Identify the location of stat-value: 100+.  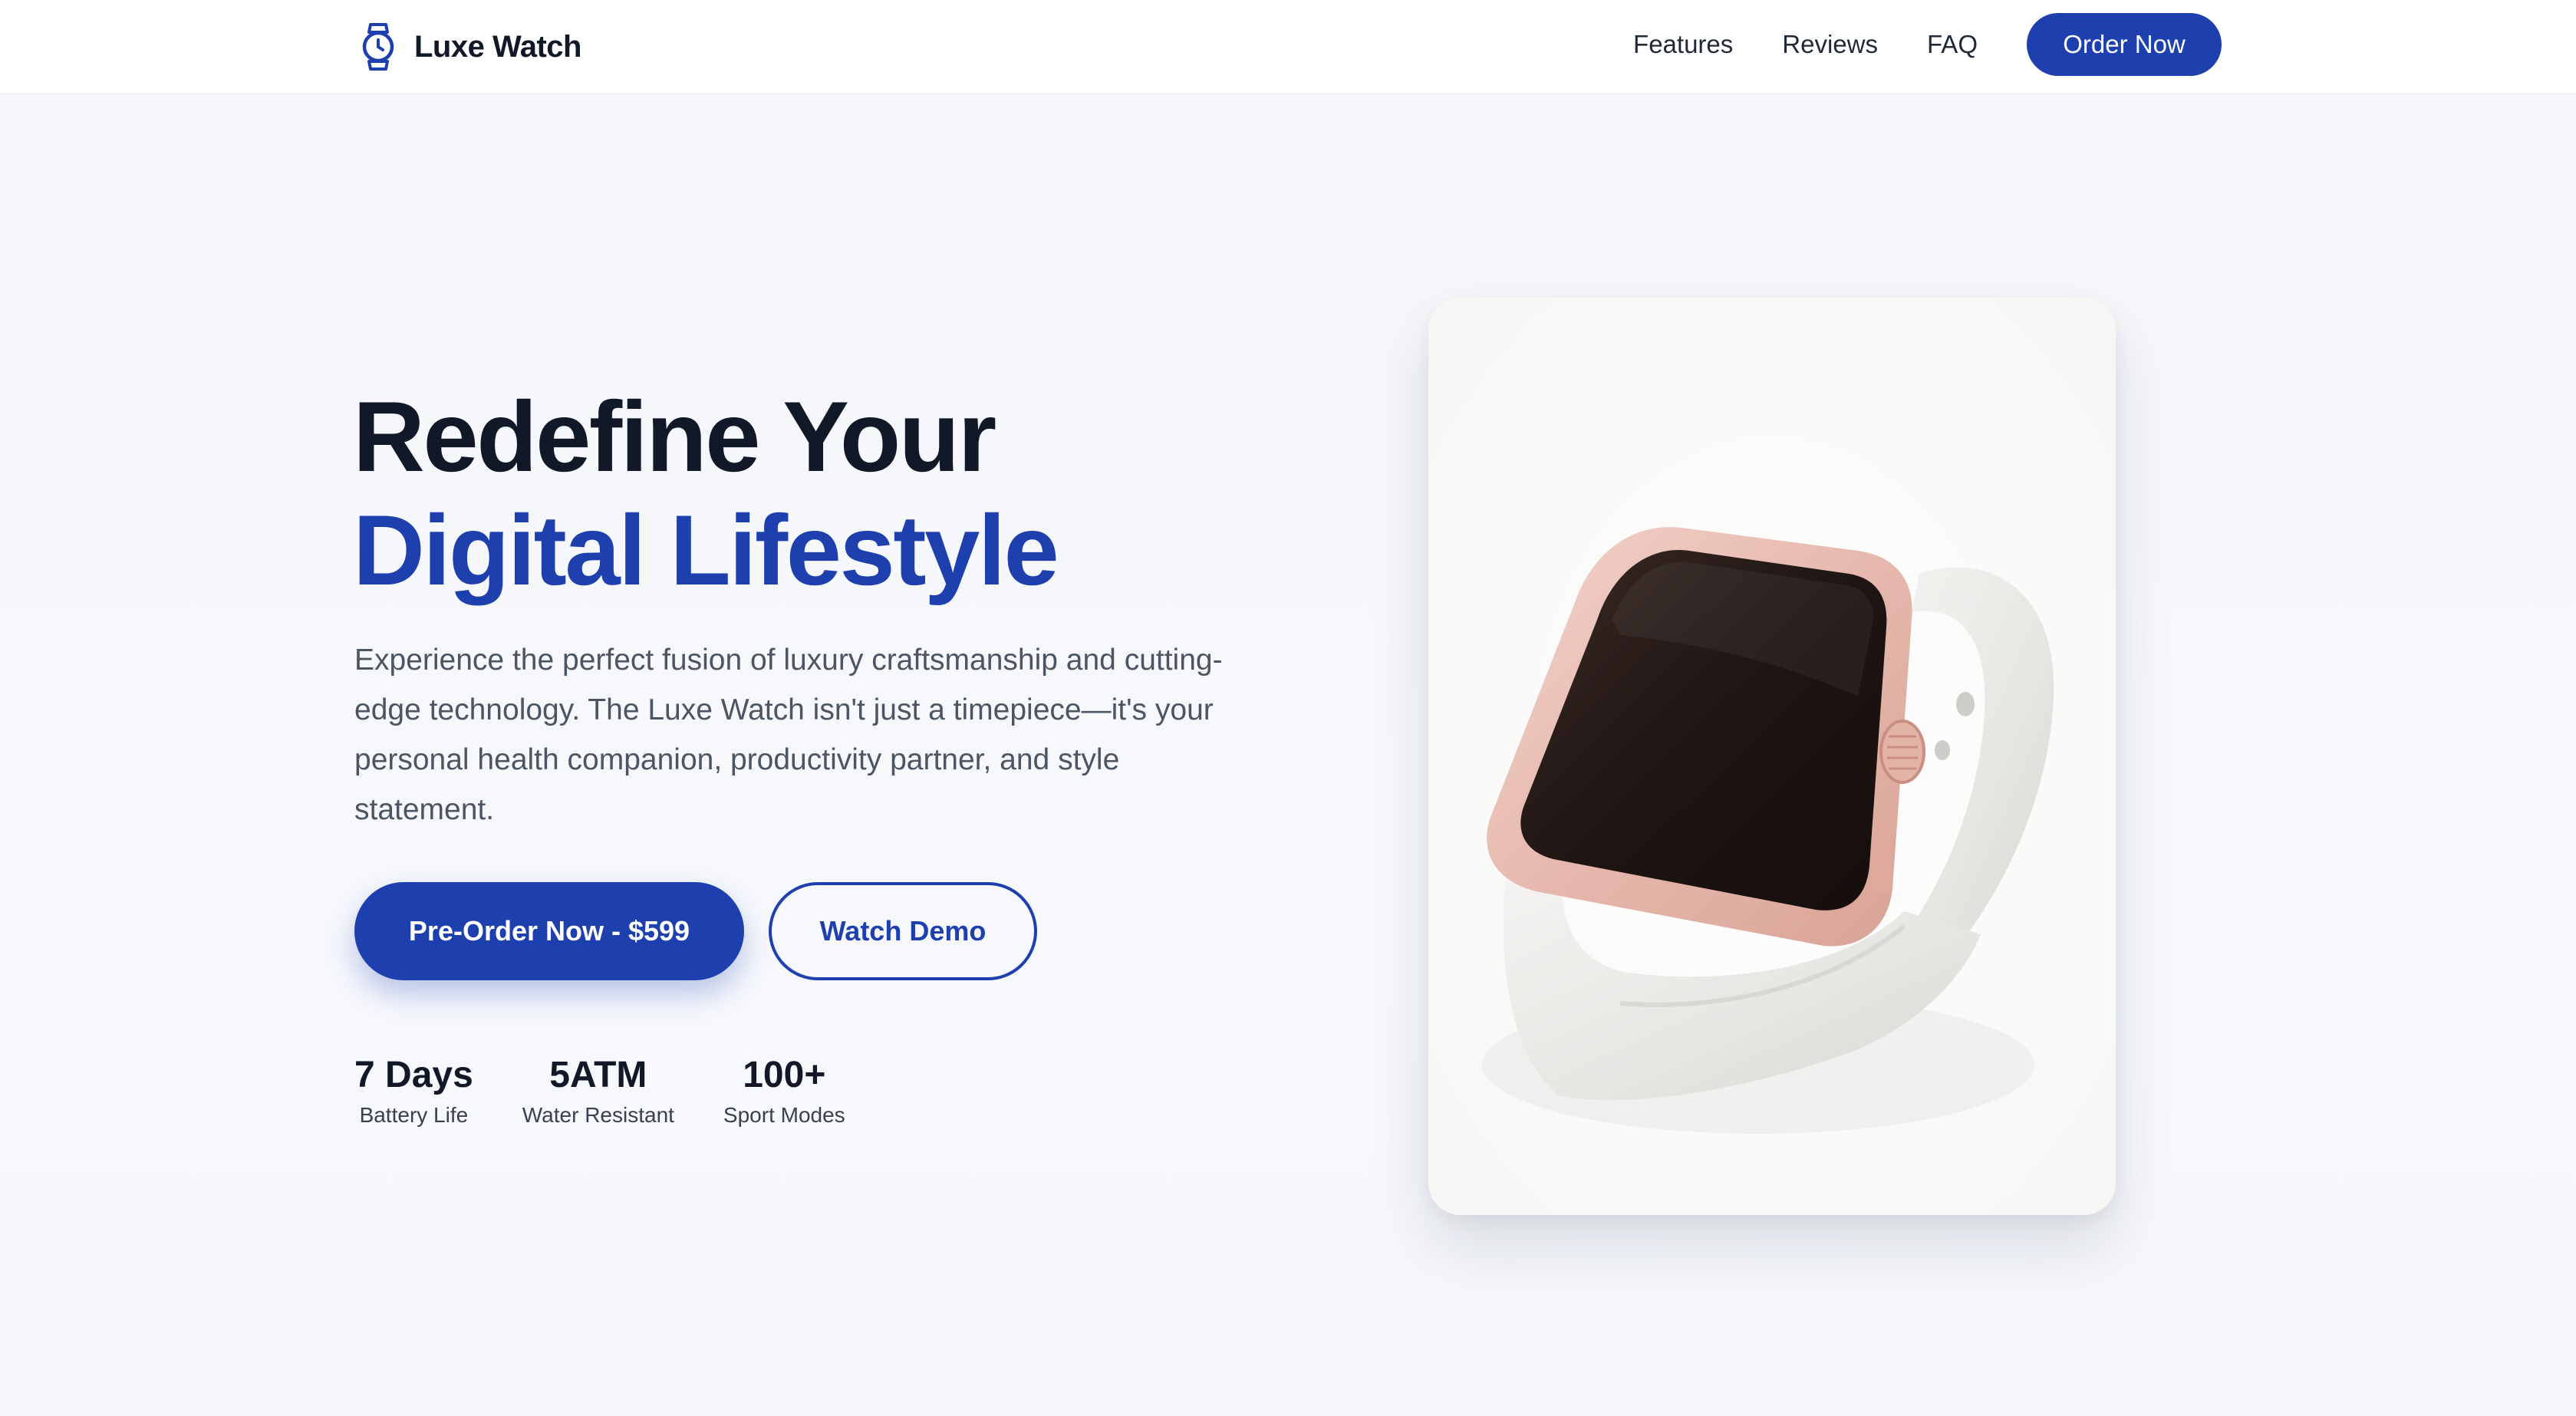
(784, 1075).